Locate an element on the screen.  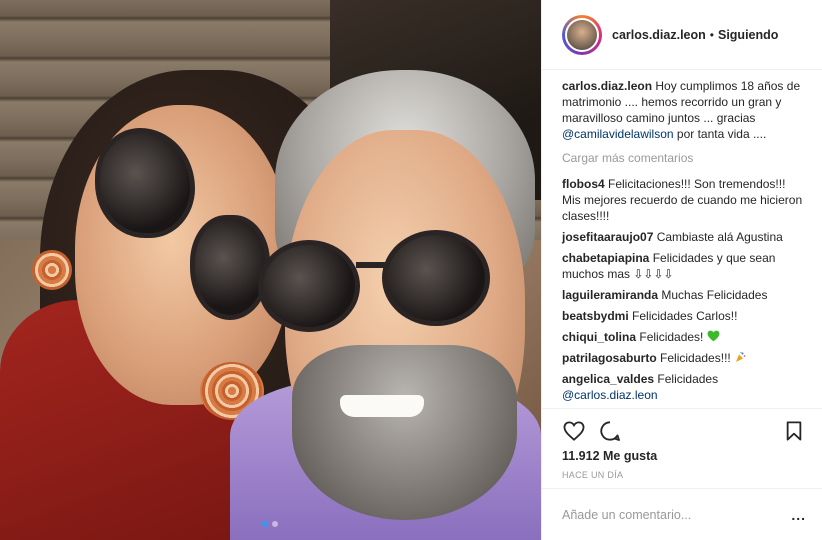
comment-item: beatsbydmi Felicidades Carlos!! is located at coordinates (684, 316).